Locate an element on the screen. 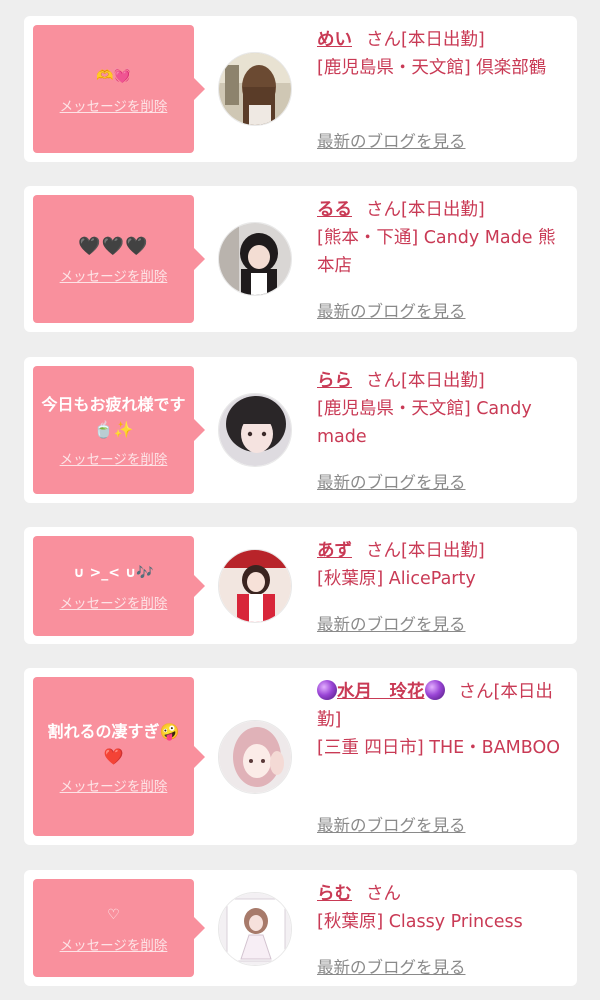 The height and width of the screenshot is (1000, 600). item-info: あず さん[本日出勤] [秋葉原] AliceParty is located at coordinates (443, 565).